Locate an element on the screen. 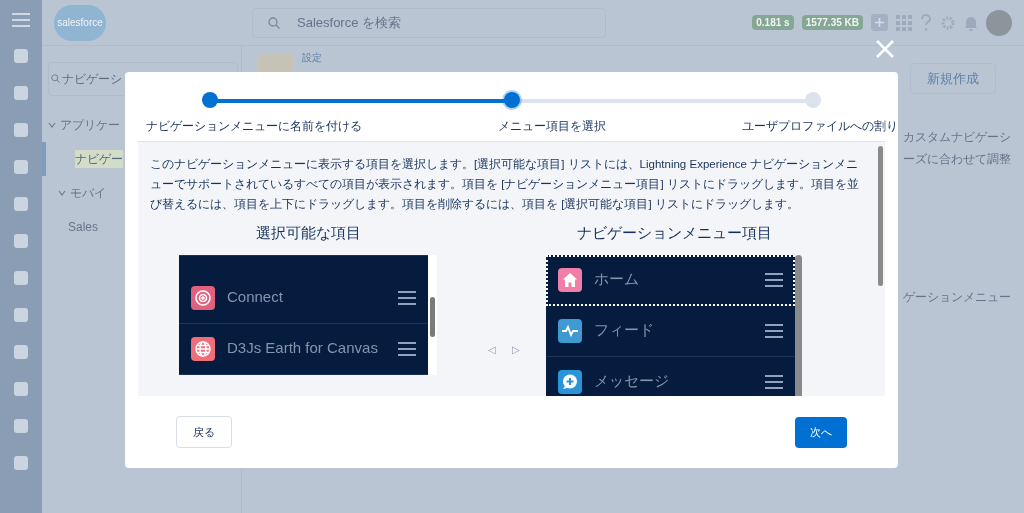 The height and width of the screenshot is (513, 1024). search-field: Salesforce を検索 is located at coordinates (429, 22).